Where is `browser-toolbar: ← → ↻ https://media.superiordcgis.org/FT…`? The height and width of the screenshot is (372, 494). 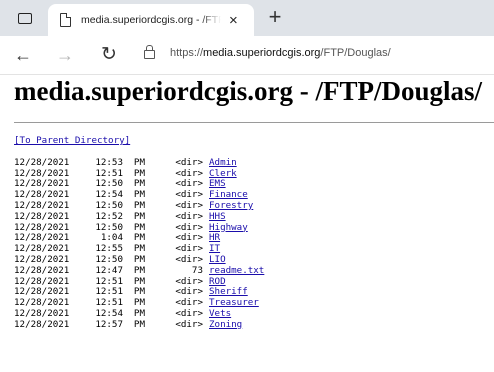
browser-toolbar: ← → ↻ https://media.superiordcgis.org/FT… is located at coordinates (247, 55).